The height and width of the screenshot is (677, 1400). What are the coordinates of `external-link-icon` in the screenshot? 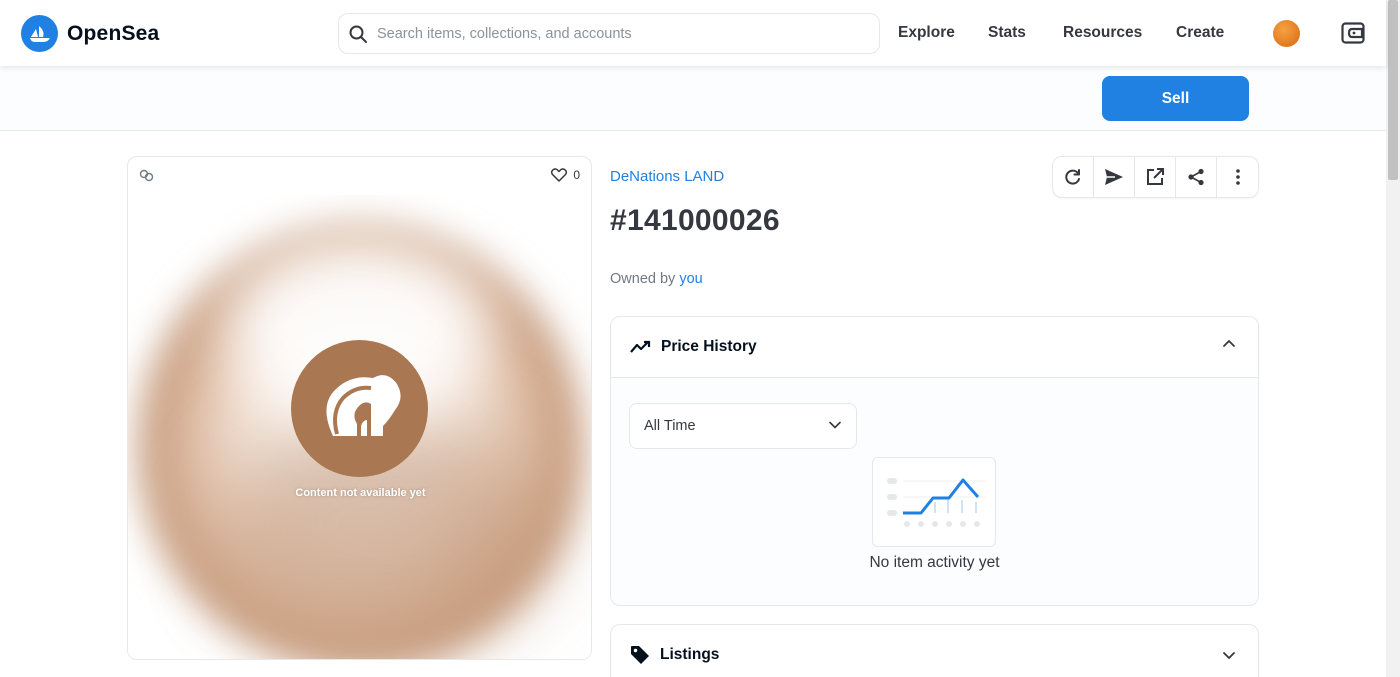 It's located at (1155, 176).